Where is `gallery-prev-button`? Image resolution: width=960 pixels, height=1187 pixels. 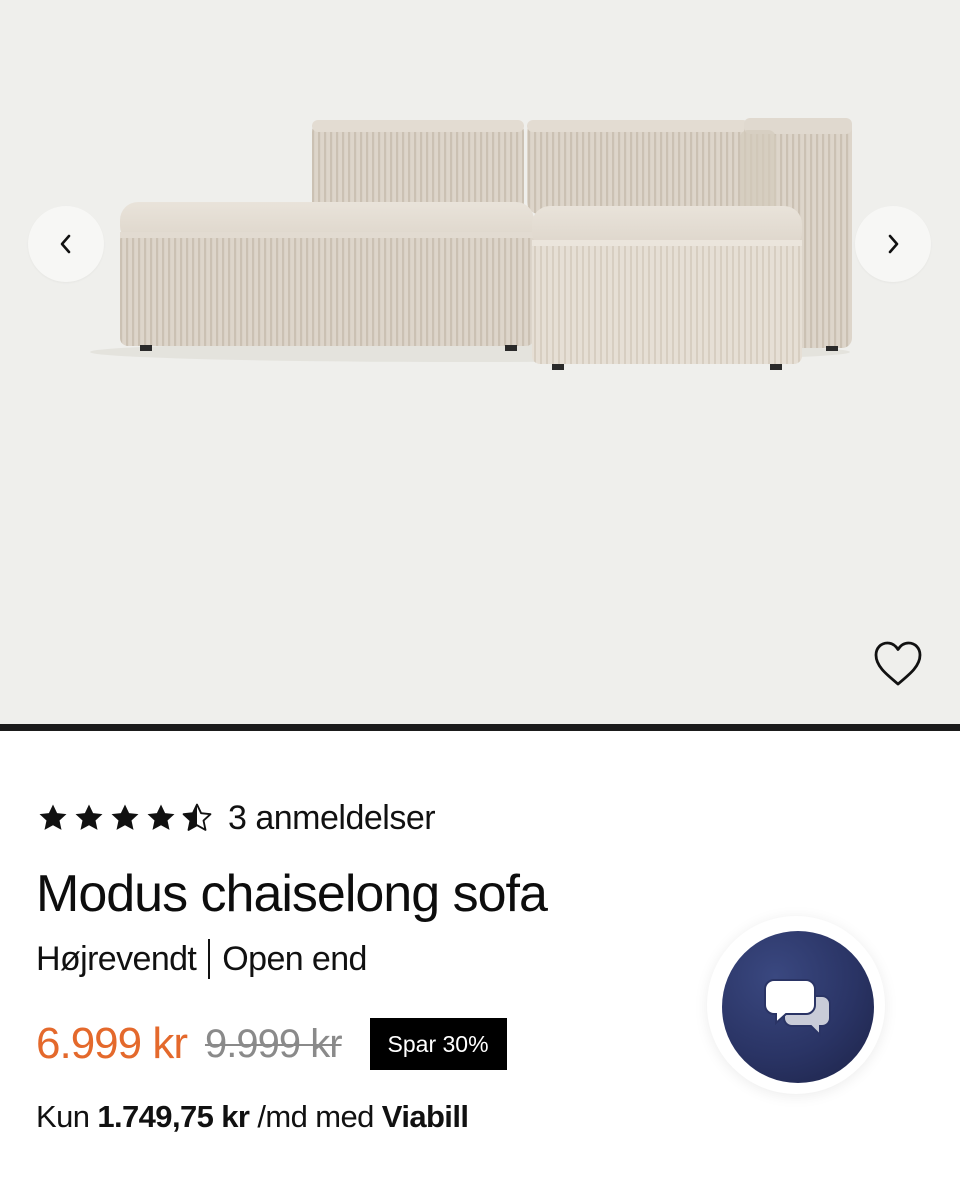 gallery-prev-button is located at coordinates (66, 244).